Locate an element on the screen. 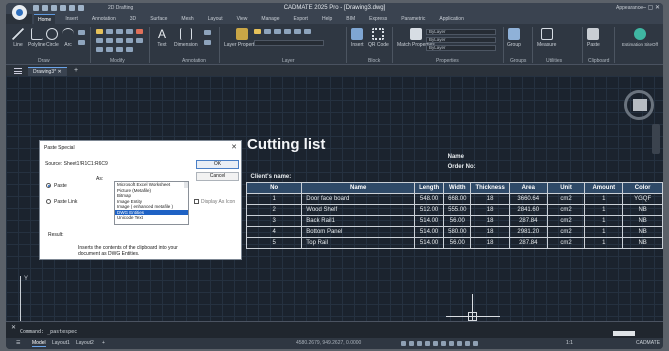  tab-bim: BIM is located at coordinates (350, 19).